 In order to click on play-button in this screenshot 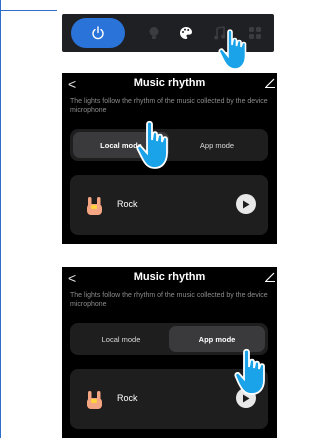, I will do `click(246, 204)`.